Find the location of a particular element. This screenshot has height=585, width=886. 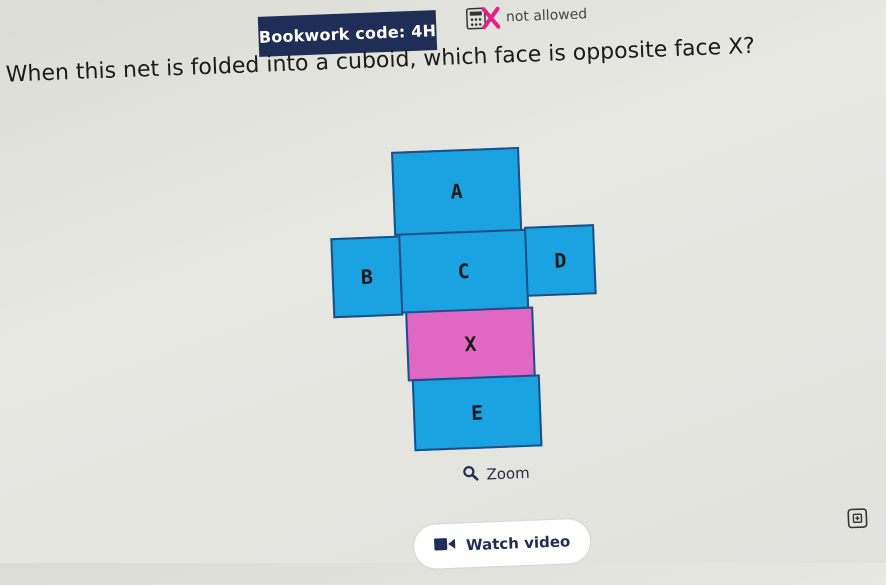

net-face-x: X is located at coordinates (470, 344).